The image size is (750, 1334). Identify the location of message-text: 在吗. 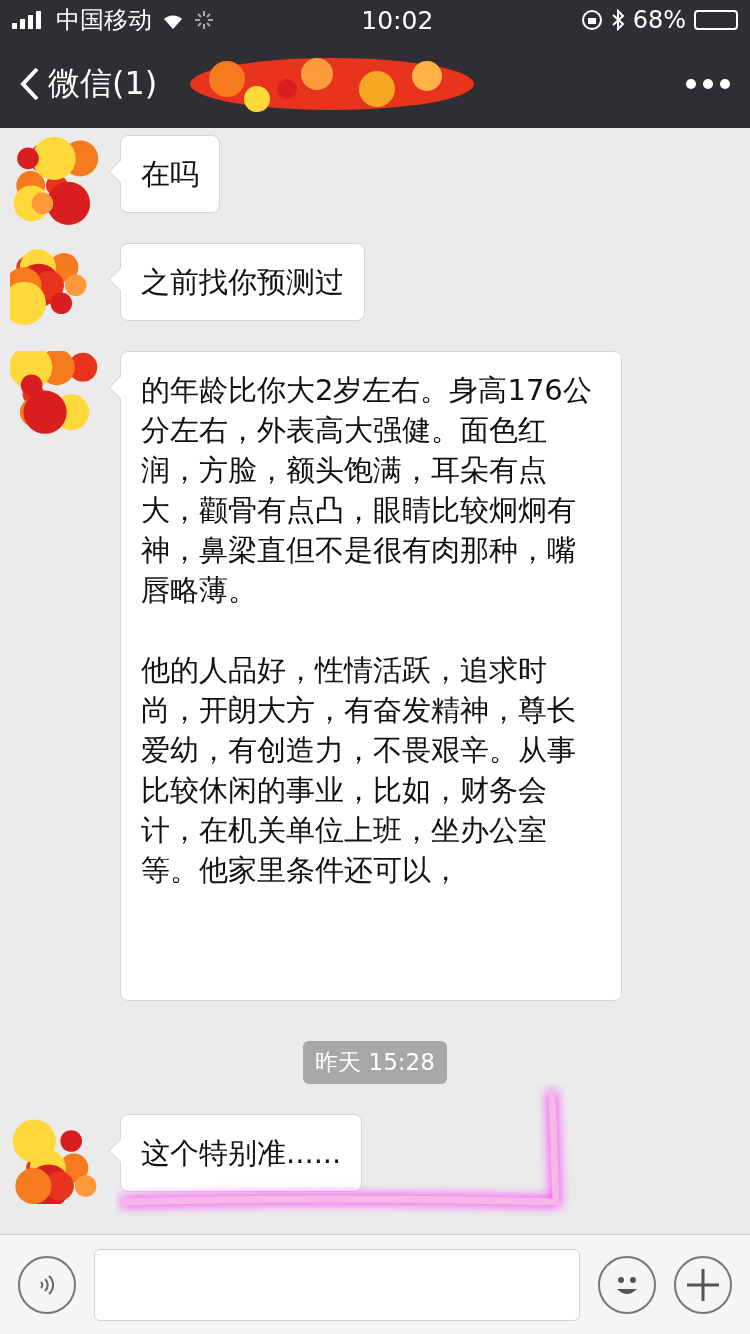
(170, 174).